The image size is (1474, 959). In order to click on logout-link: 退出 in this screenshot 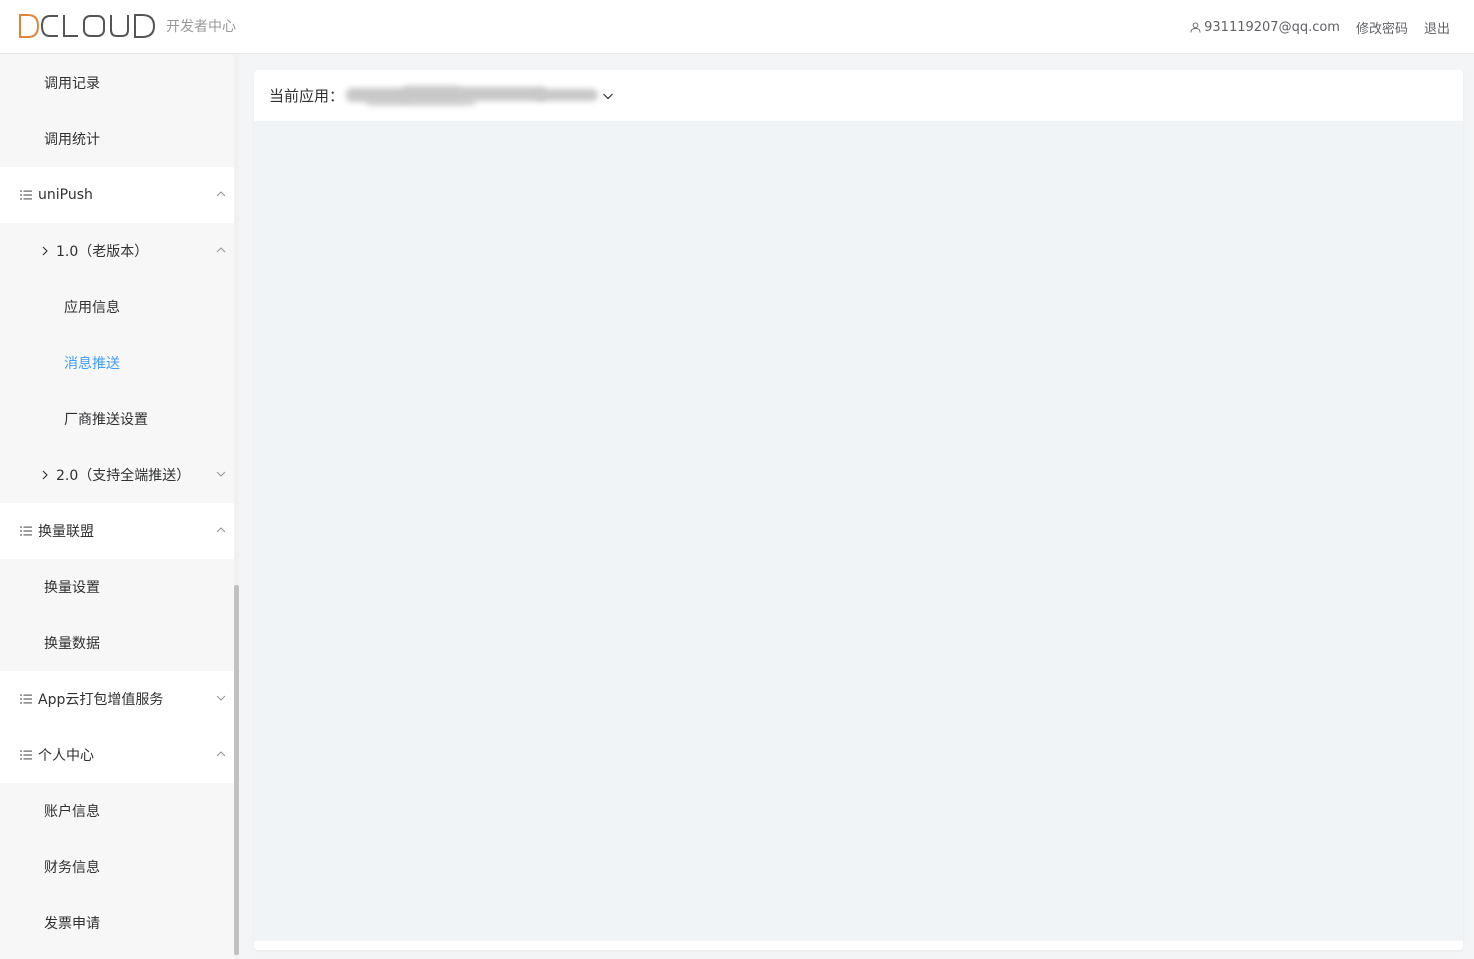, I will do `click(1437, 27)`.